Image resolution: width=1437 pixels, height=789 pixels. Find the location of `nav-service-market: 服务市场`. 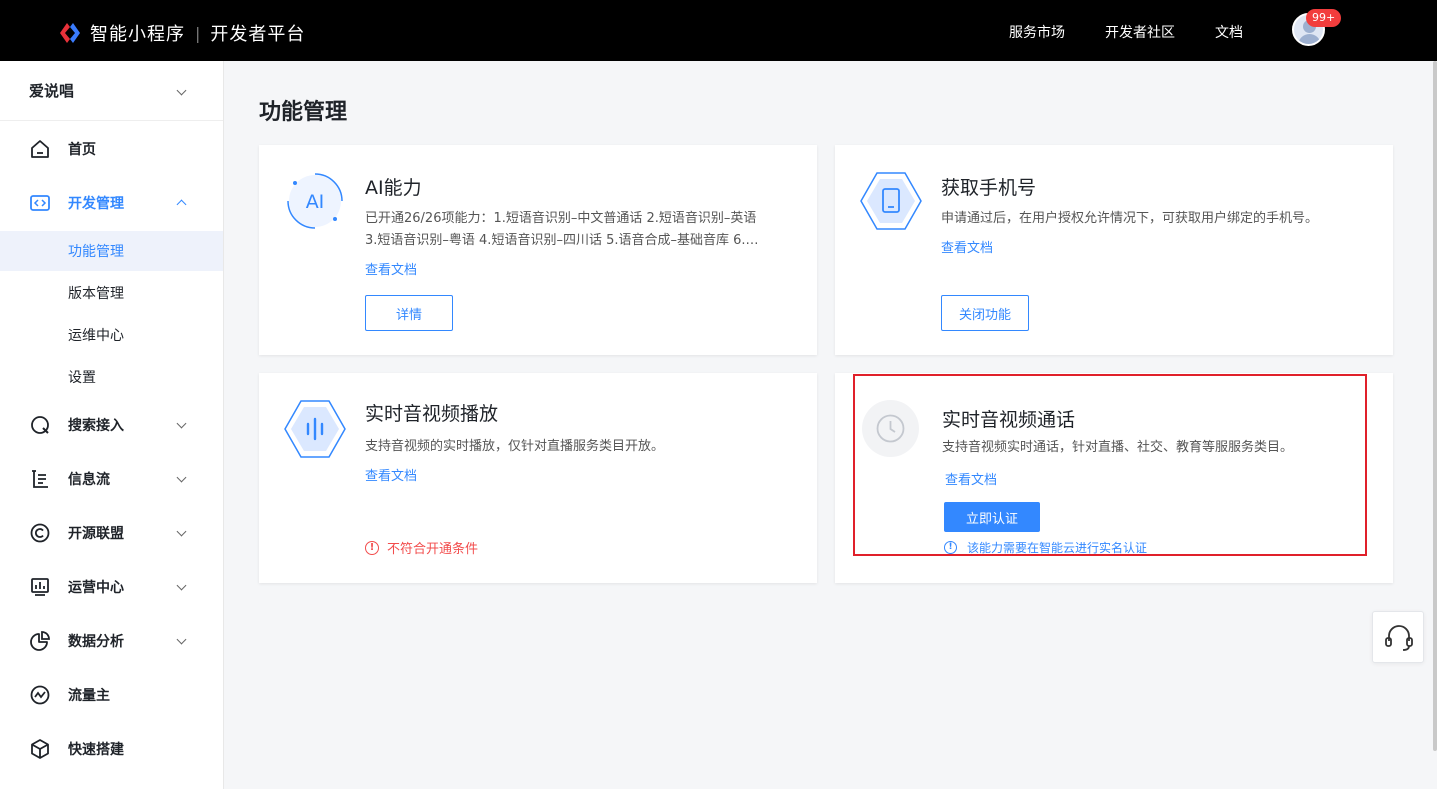

nav-service-market: 服务市场 is located at coordinates (1037, 32).